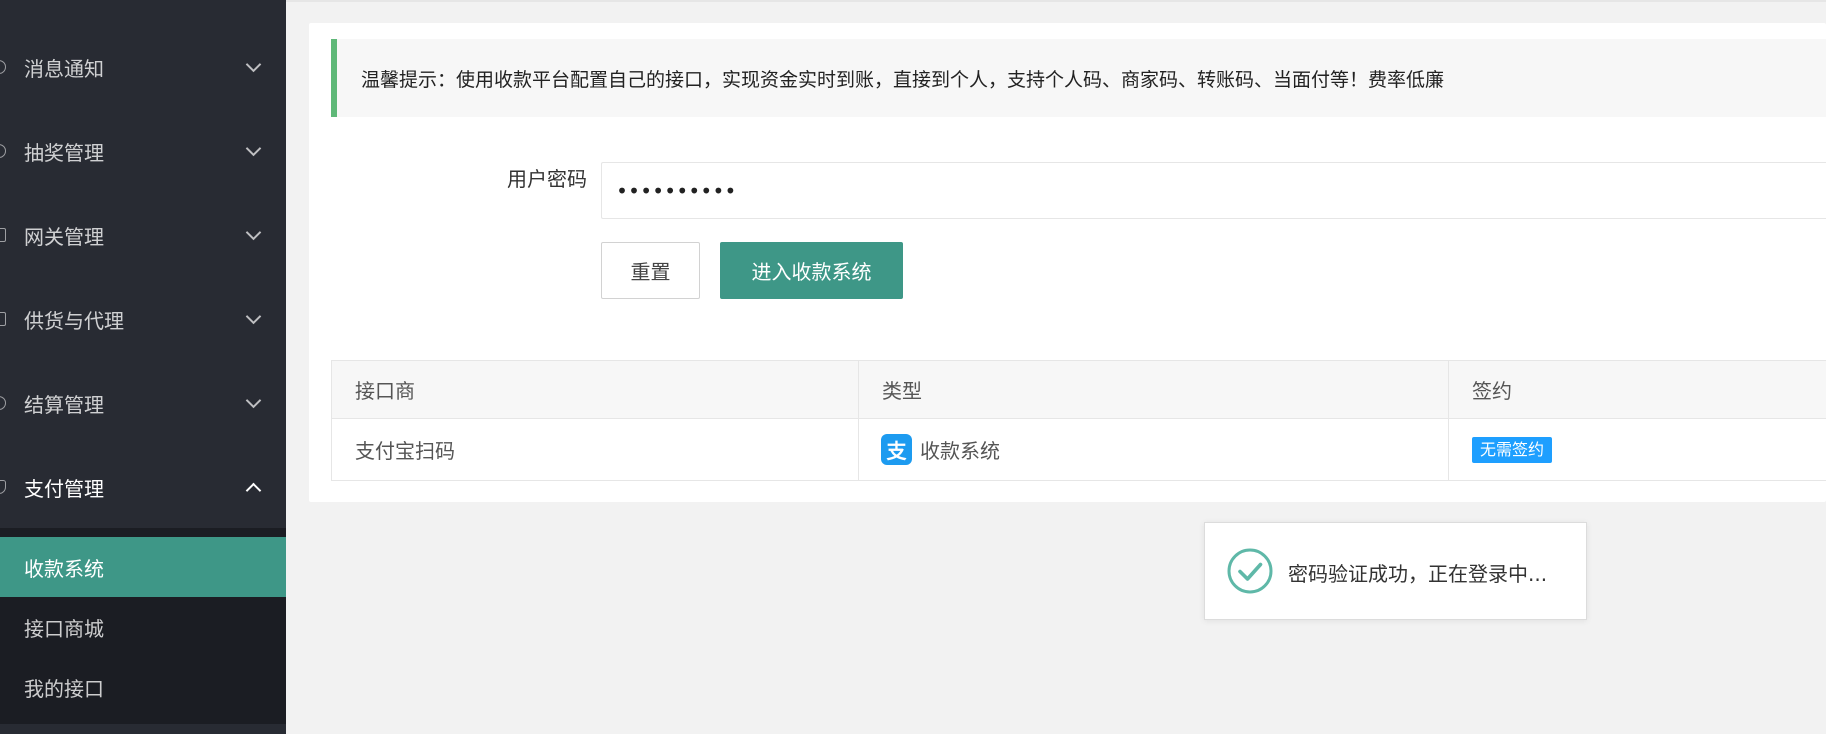 The image size is (1826, 734). What do you see at coordinates (143, 487) in the screenshot?
I see `menu-group-payment: 支付管理` at bounding box center [143, 487].